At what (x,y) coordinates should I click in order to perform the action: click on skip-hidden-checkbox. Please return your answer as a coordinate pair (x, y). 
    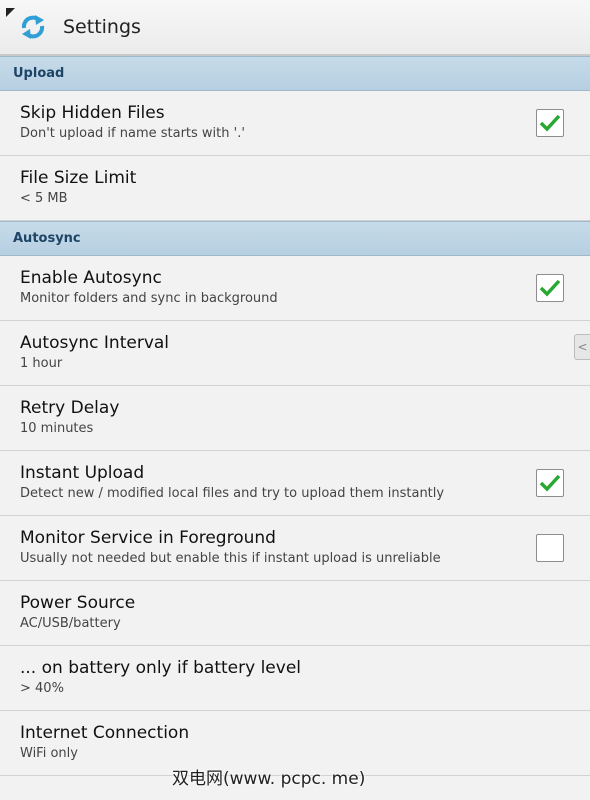
    Looking at the image, I should click on (550, 123).